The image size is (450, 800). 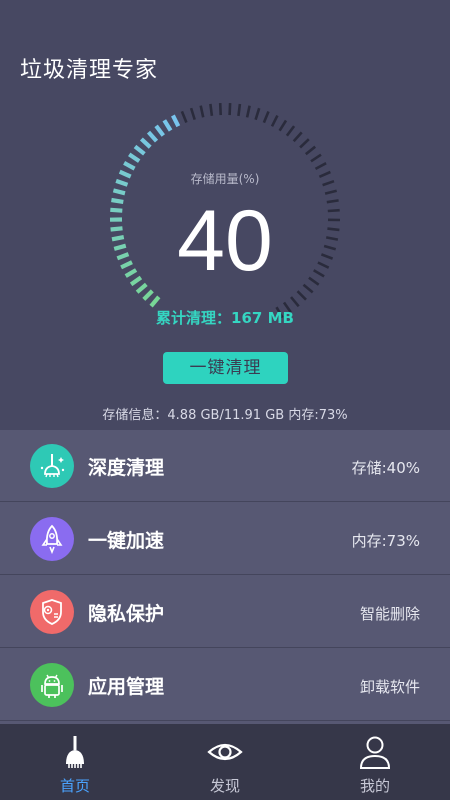 What do you see at coordinates (225, 752) in the screenshot?
I see `eye-icon` at bounding box center [225, 752].